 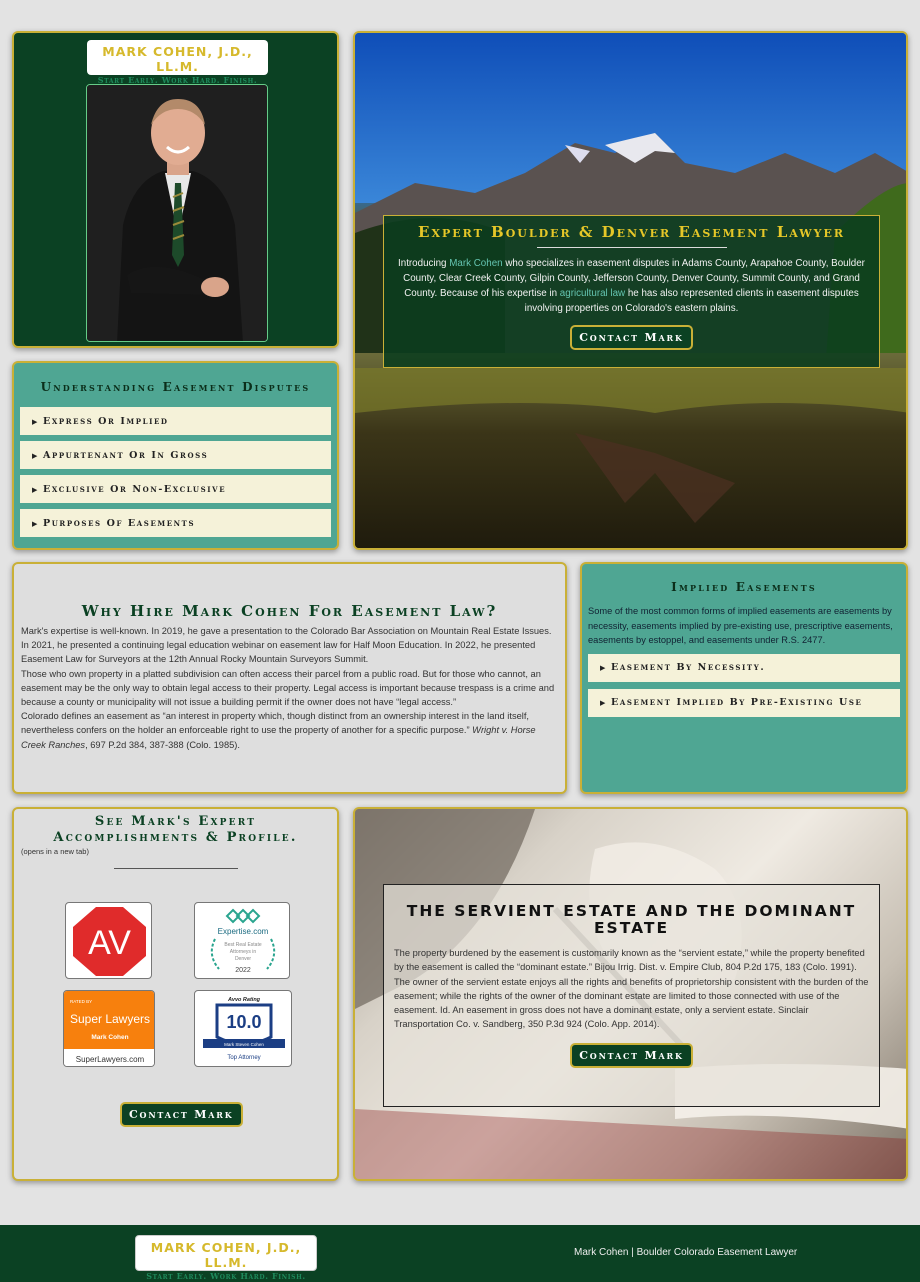 I want to click on accordion-label: Express Or Implied, so click(x=105, y=421).